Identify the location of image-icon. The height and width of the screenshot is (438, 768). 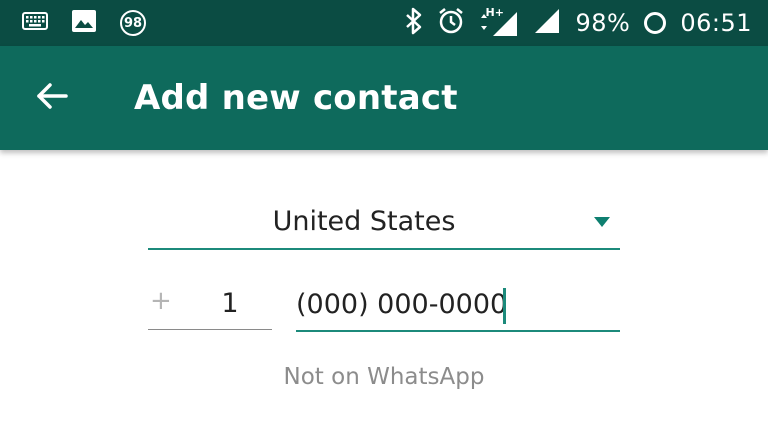
(84, 23).